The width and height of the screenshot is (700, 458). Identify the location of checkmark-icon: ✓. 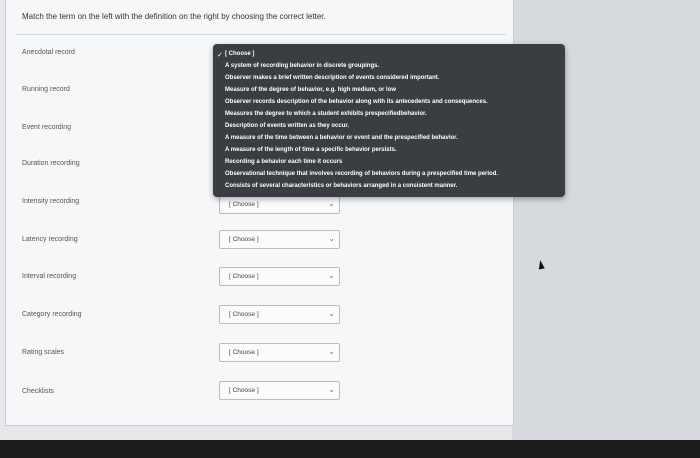
(220, 55).